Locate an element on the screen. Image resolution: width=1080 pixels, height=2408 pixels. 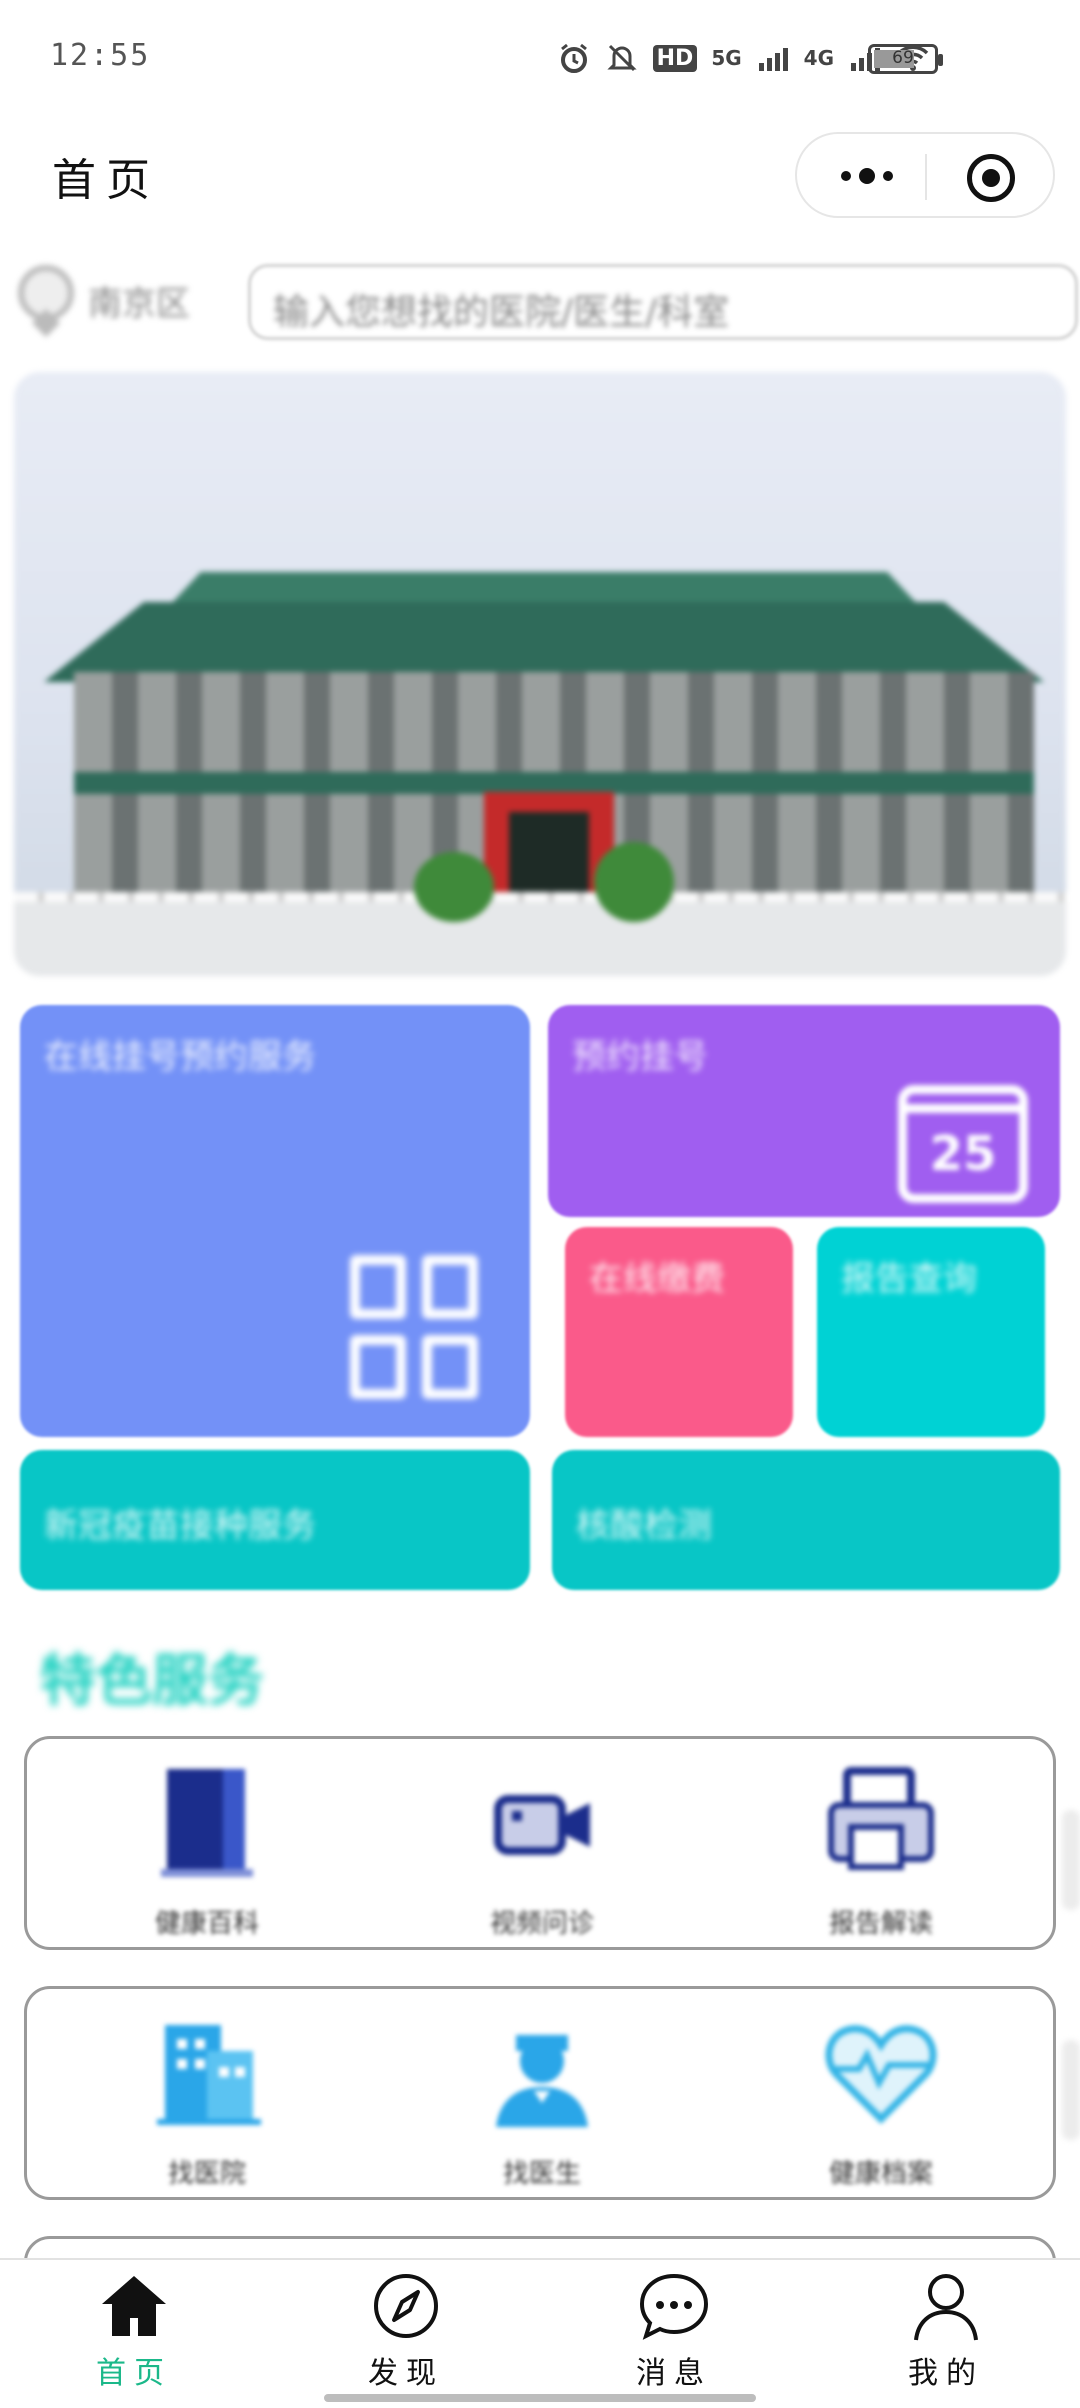
compass-icon is located at coordinates (406, 2306).